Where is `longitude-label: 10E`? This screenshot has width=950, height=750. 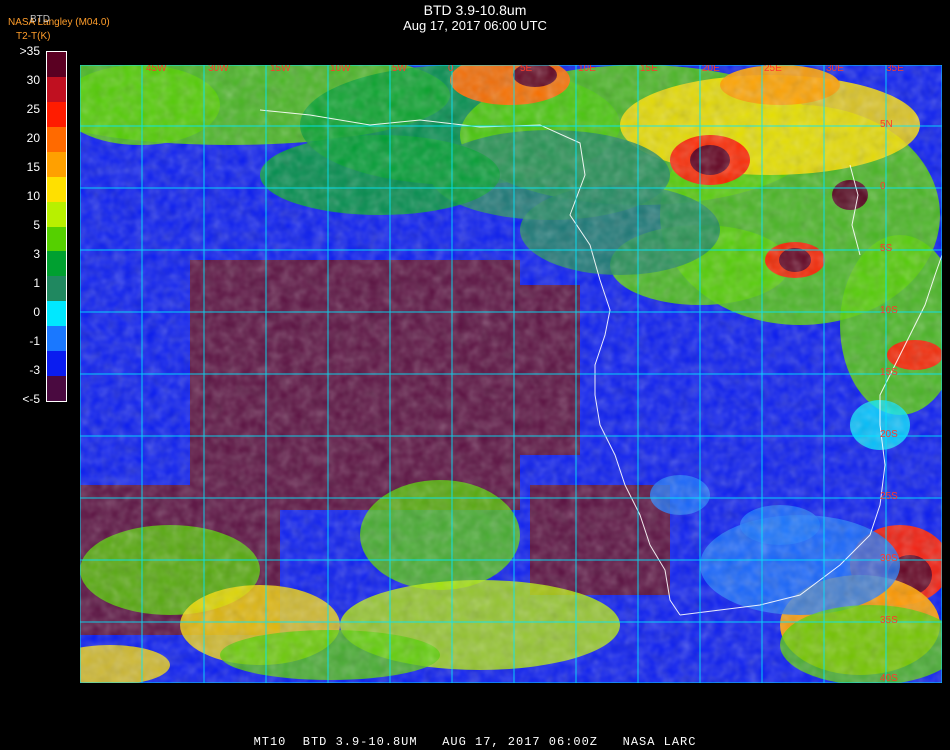
longitude-label: 10E is located at coordinates (587, 69).